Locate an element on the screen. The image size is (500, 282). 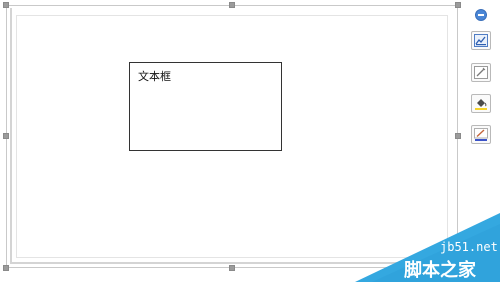
watermark-background is located at coordinates (427, 247).